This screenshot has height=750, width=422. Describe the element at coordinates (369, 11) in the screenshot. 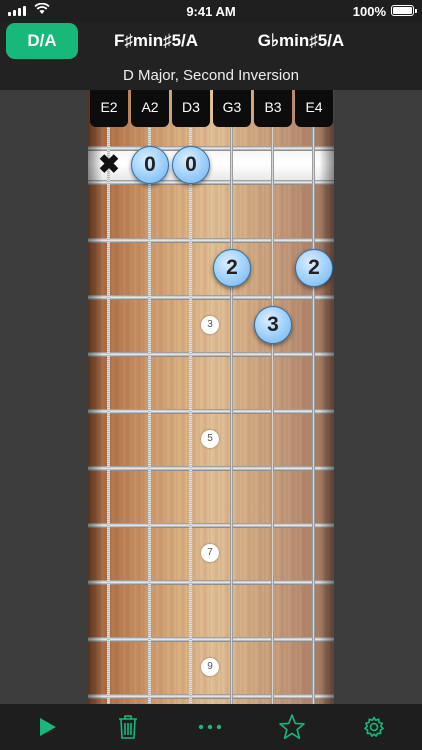

I see `battery-percent: 100%` at that location.